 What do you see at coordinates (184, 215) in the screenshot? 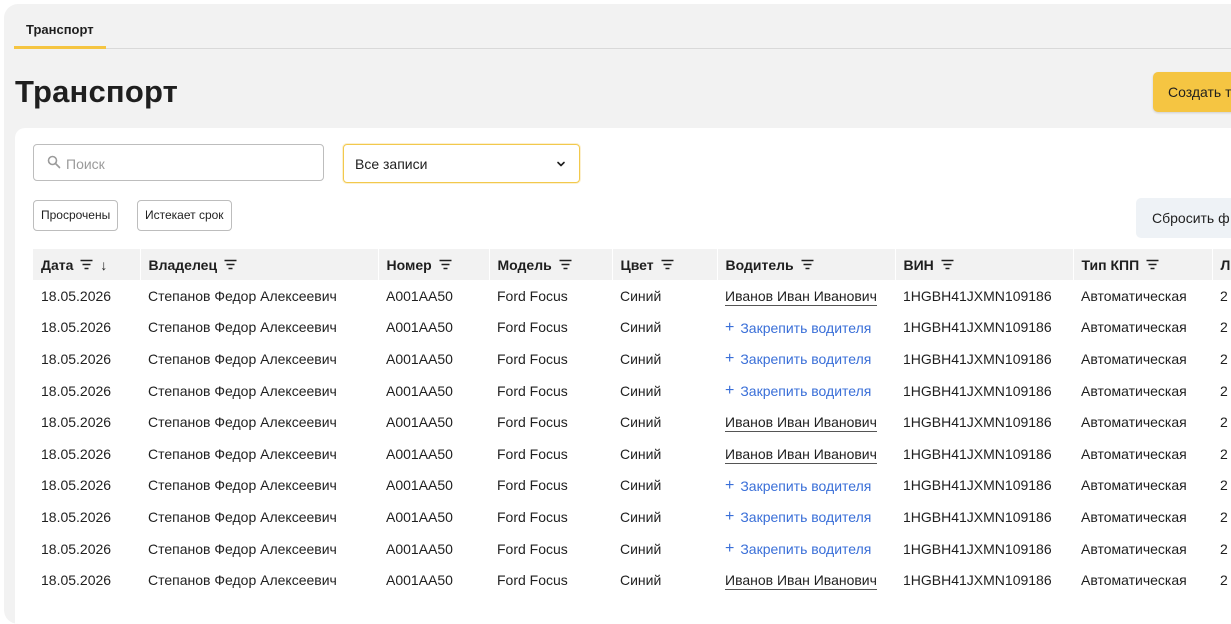
I see `expiring-filter-chip: Истекает срок` at bounding box center [184, 215].